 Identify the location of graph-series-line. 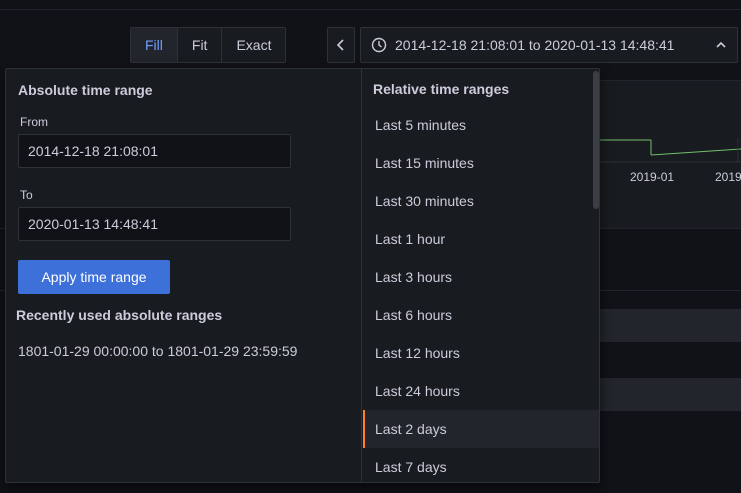
(665, 150).